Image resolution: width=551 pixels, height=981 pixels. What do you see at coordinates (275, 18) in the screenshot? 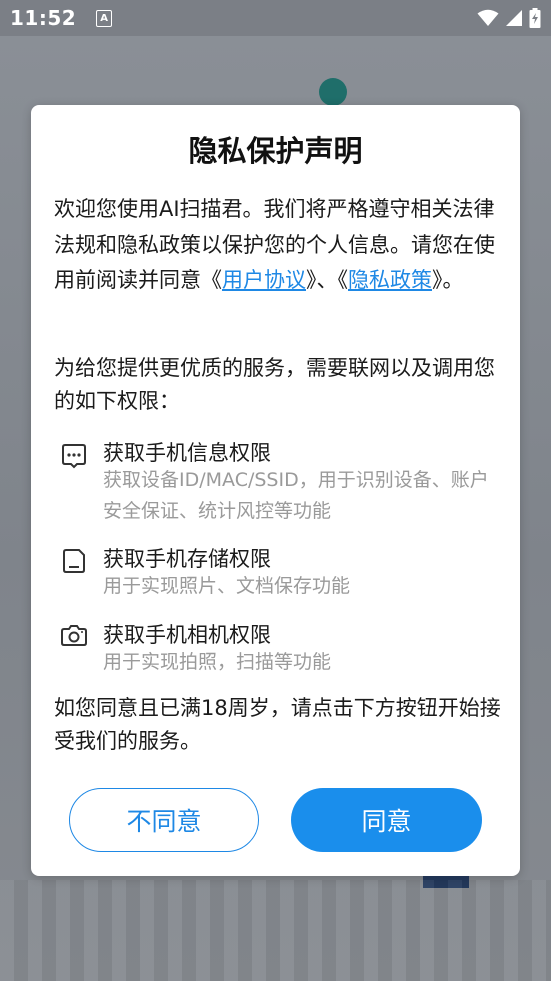
I see `status-bar: 11:52 A` at bounding box center [275, 18].